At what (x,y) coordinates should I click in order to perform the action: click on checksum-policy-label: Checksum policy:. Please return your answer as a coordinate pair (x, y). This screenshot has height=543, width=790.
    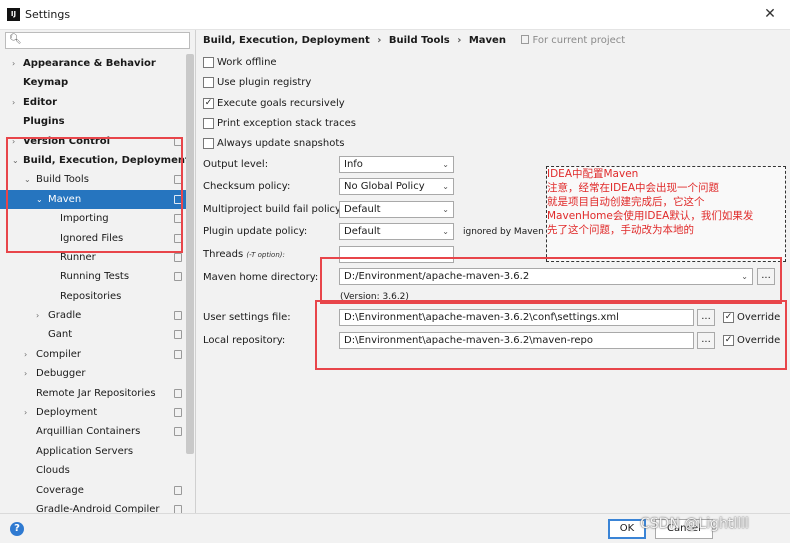
    Looking at the image, I should click on (247, 186).